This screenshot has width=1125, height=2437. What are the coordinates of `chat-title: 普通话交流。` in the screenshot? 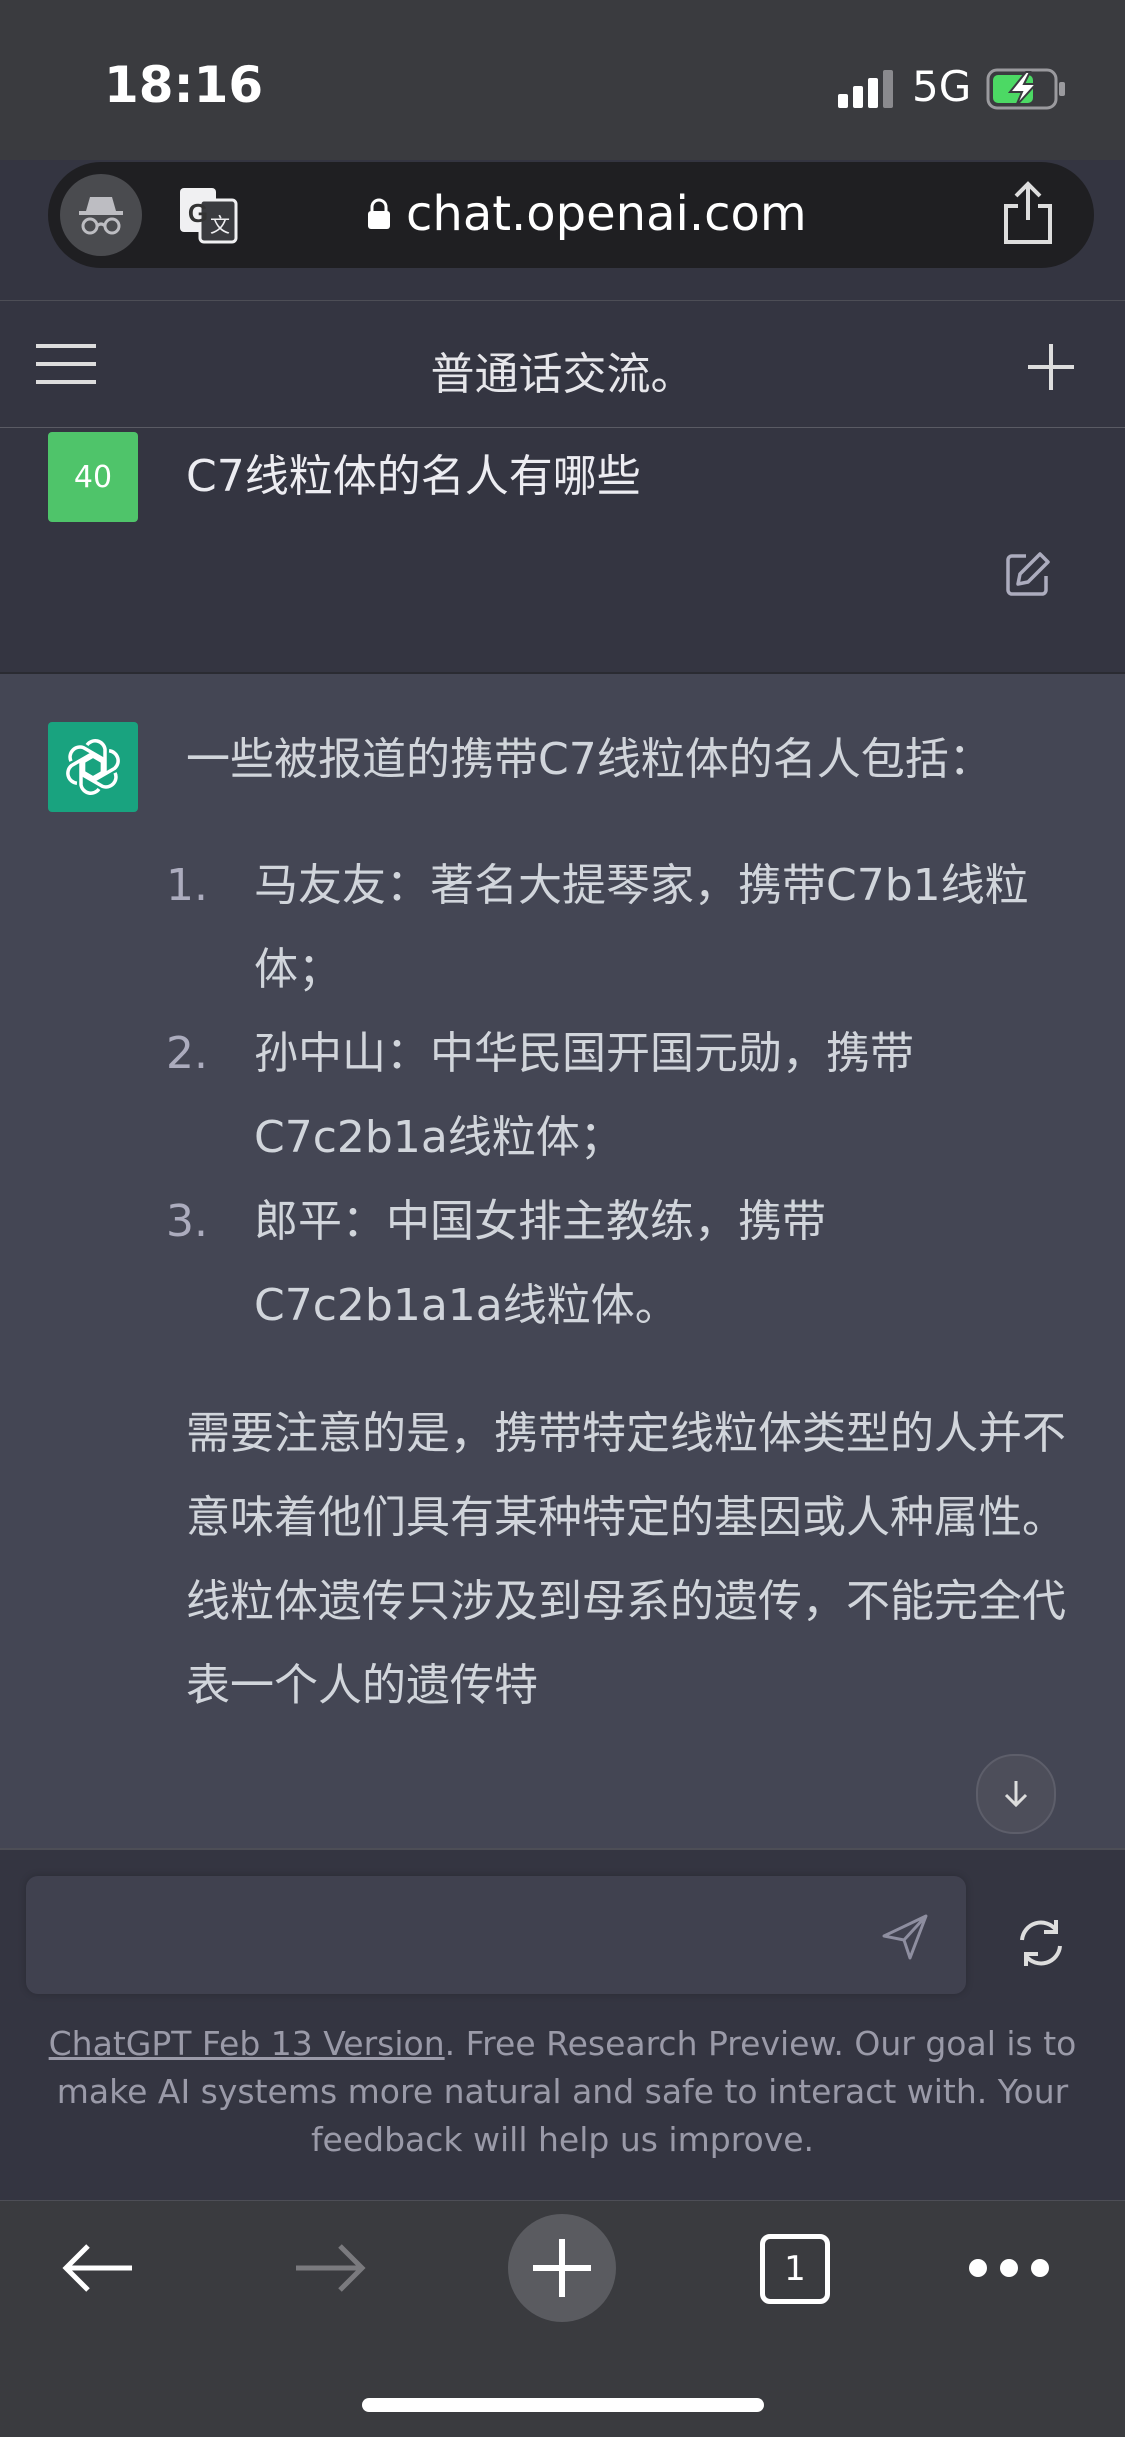 It's located at (562, 374).